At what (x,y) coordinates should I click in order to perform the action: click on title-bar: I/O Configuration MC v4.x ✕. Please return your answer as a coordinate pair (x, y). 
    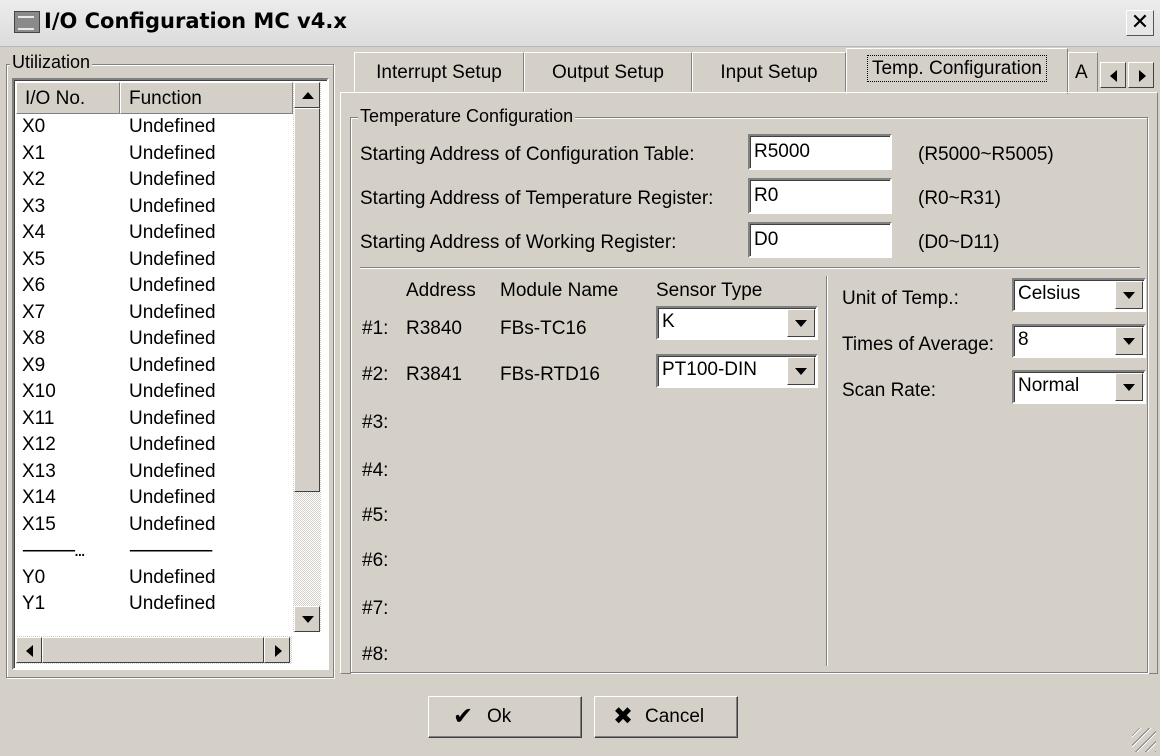
    Looking at the image, I should click on (580, 23).